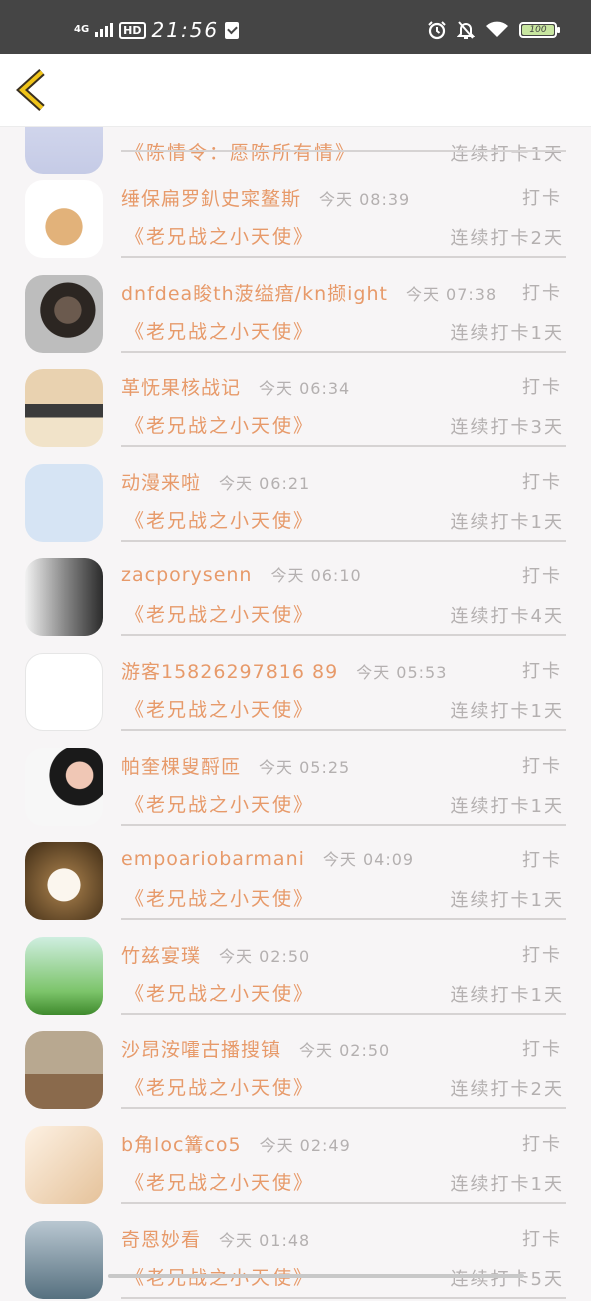  Describe the element at coordinates (201, 1050) in the screenshot. I see `user-name: 沙昂洝嚯古播搜镇` at that location.